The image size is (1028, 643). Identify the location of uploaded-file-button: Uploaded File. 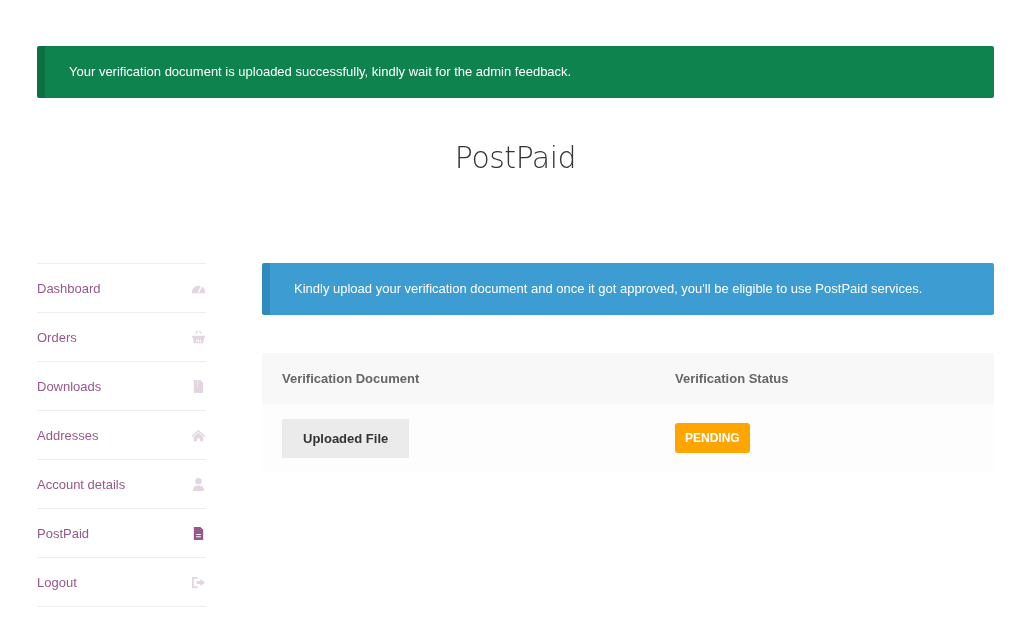
(346, 438).